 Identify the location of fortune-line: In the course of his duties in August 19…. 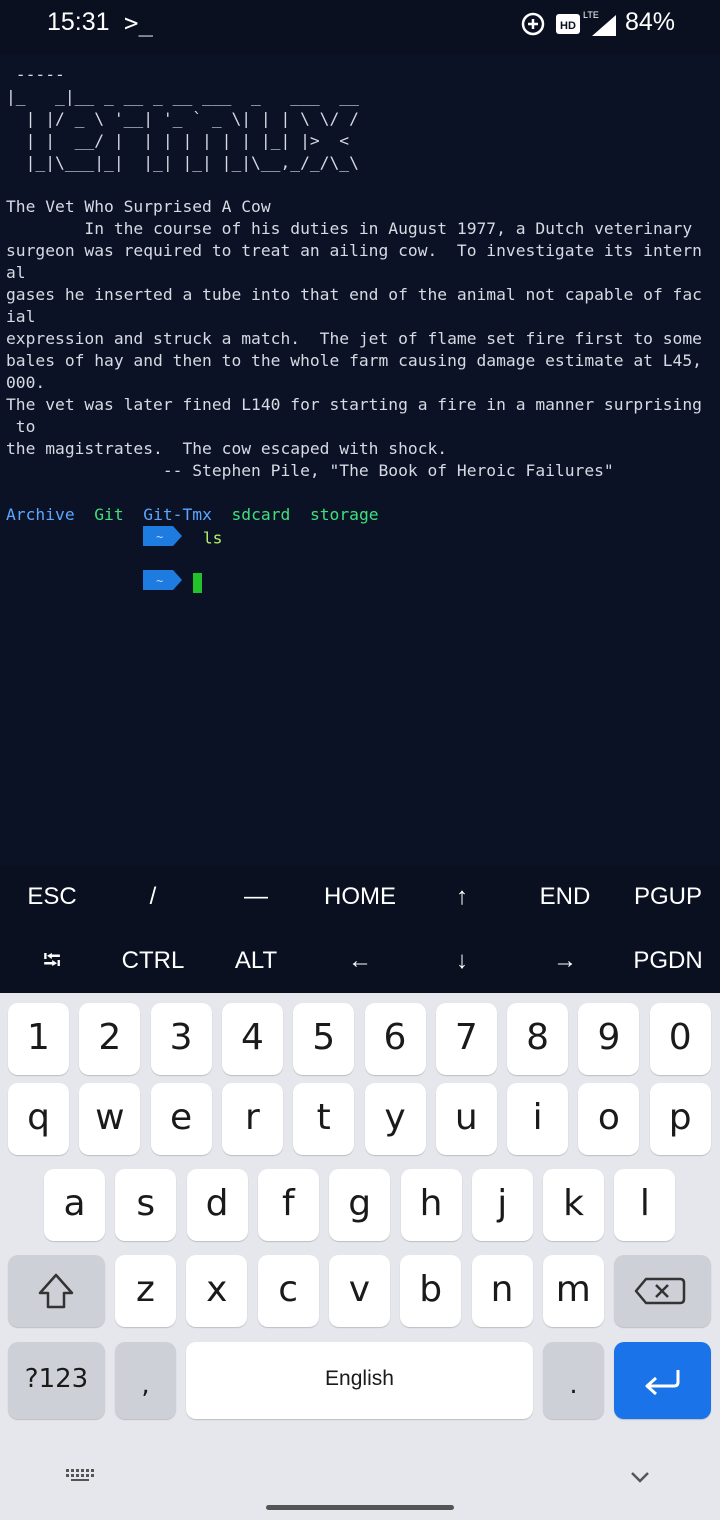
(349, 228).